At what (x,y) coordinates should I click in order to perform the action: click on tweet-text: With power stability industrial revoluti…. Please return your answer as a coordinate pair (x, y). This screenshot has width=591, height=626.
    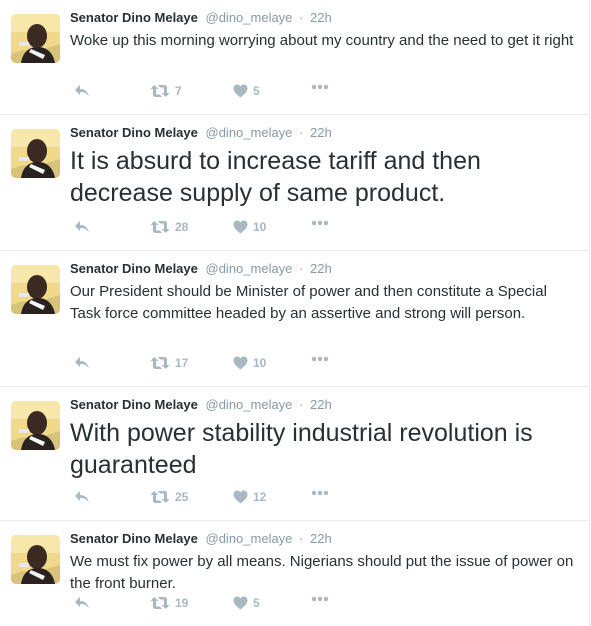
    Looking at the image, I should click on (301, 449).